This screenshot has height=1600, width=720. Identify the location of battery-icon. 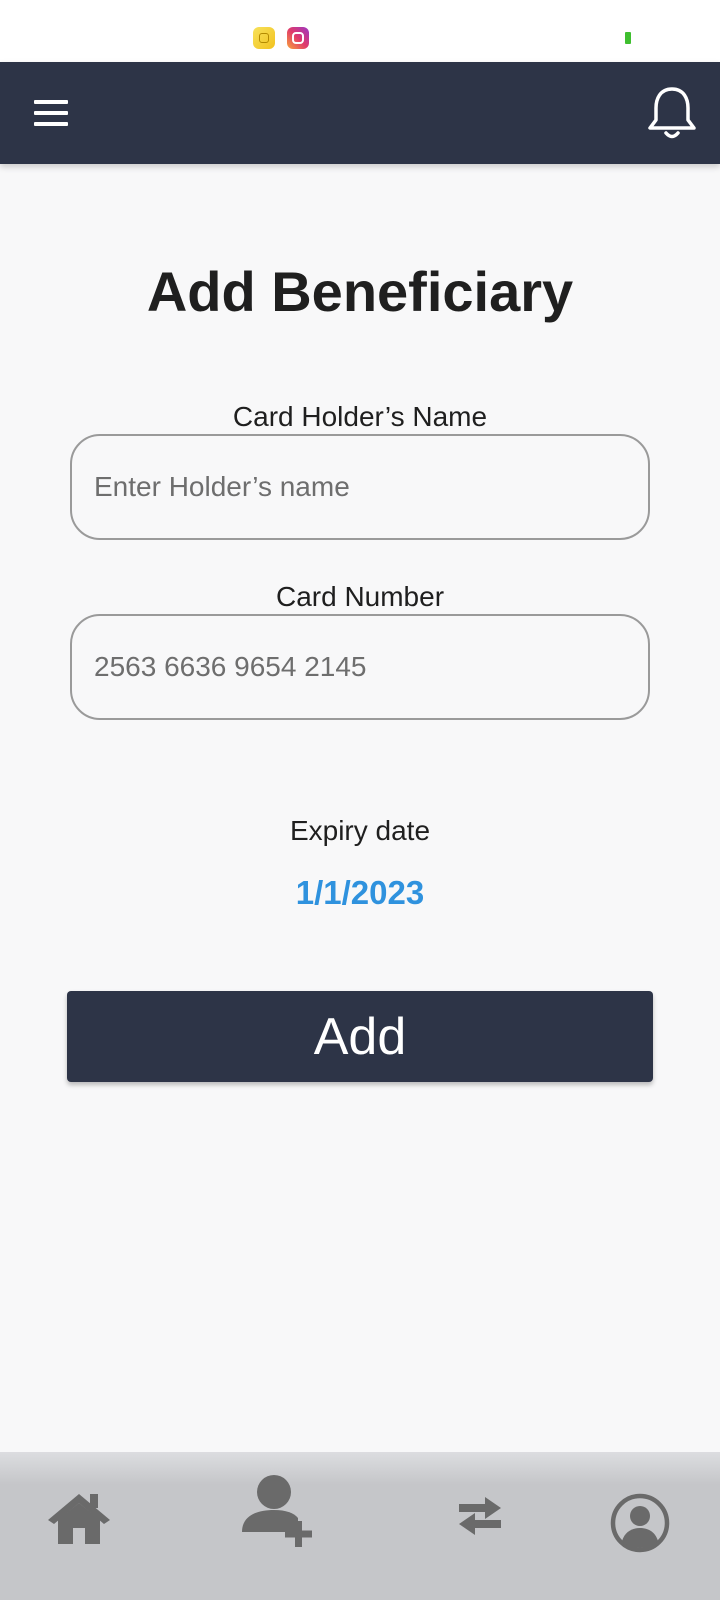
(628, 38).